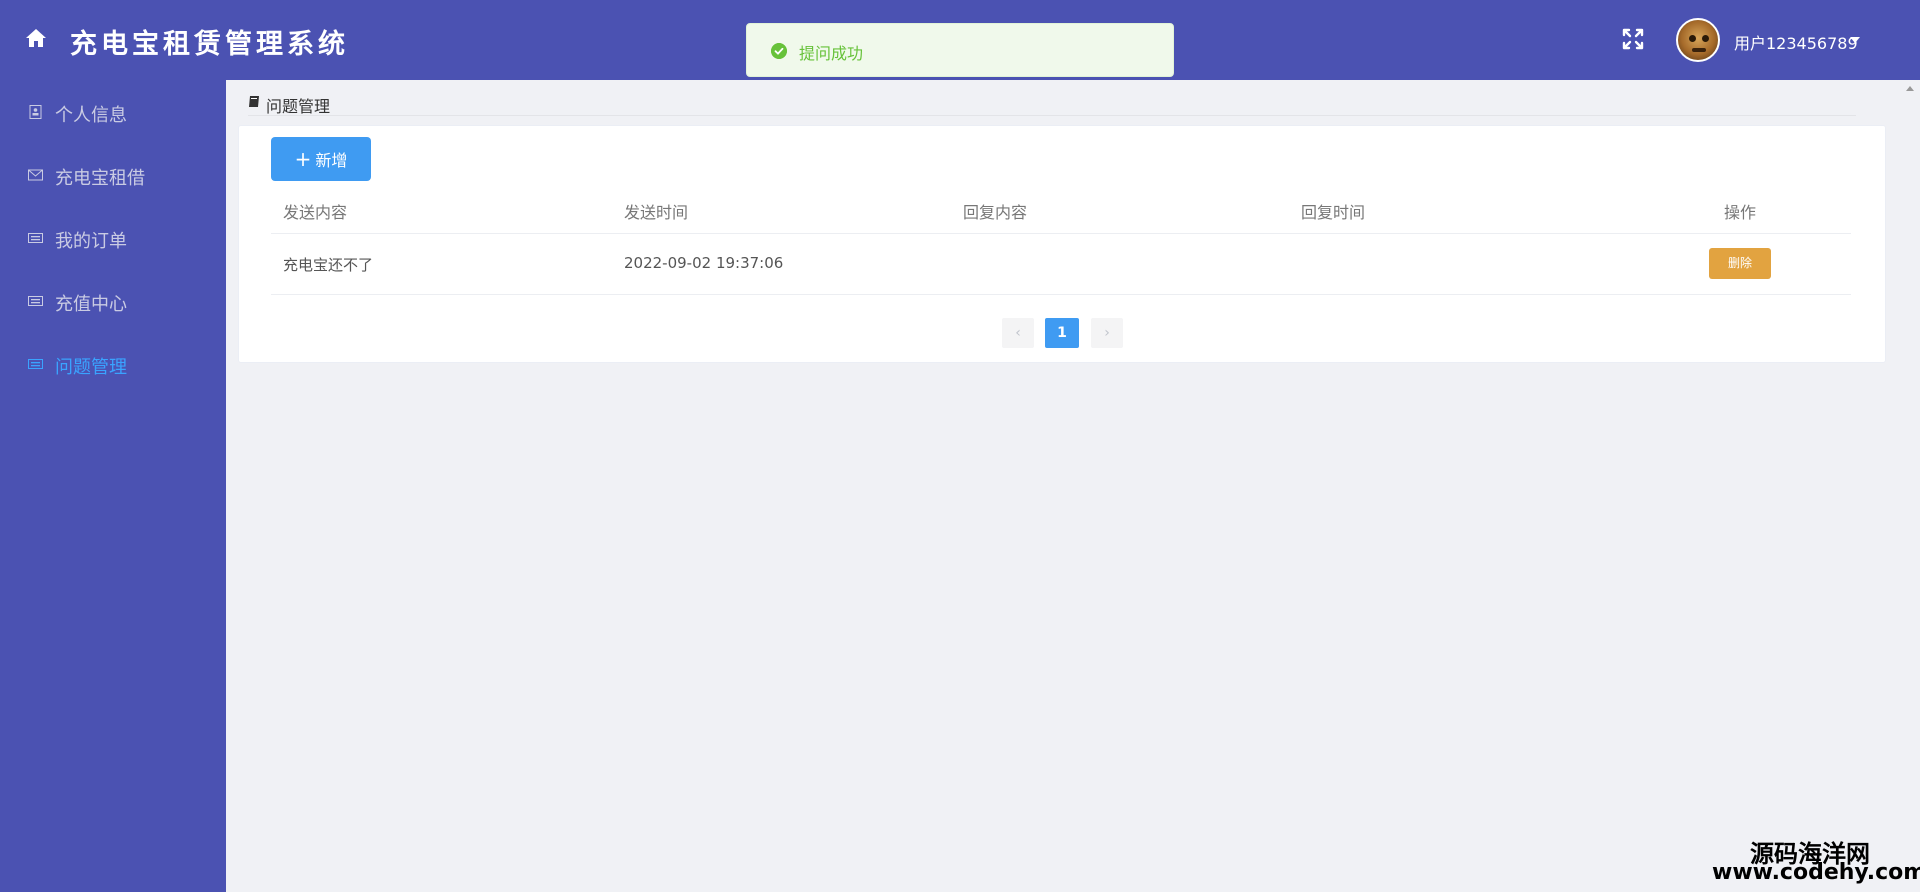 The height and width of the screenshot is (892, 1920). Describe the element at coordinates (995, 212) in the screenshot. I see `column-header-reply: 回复内容` at that location.